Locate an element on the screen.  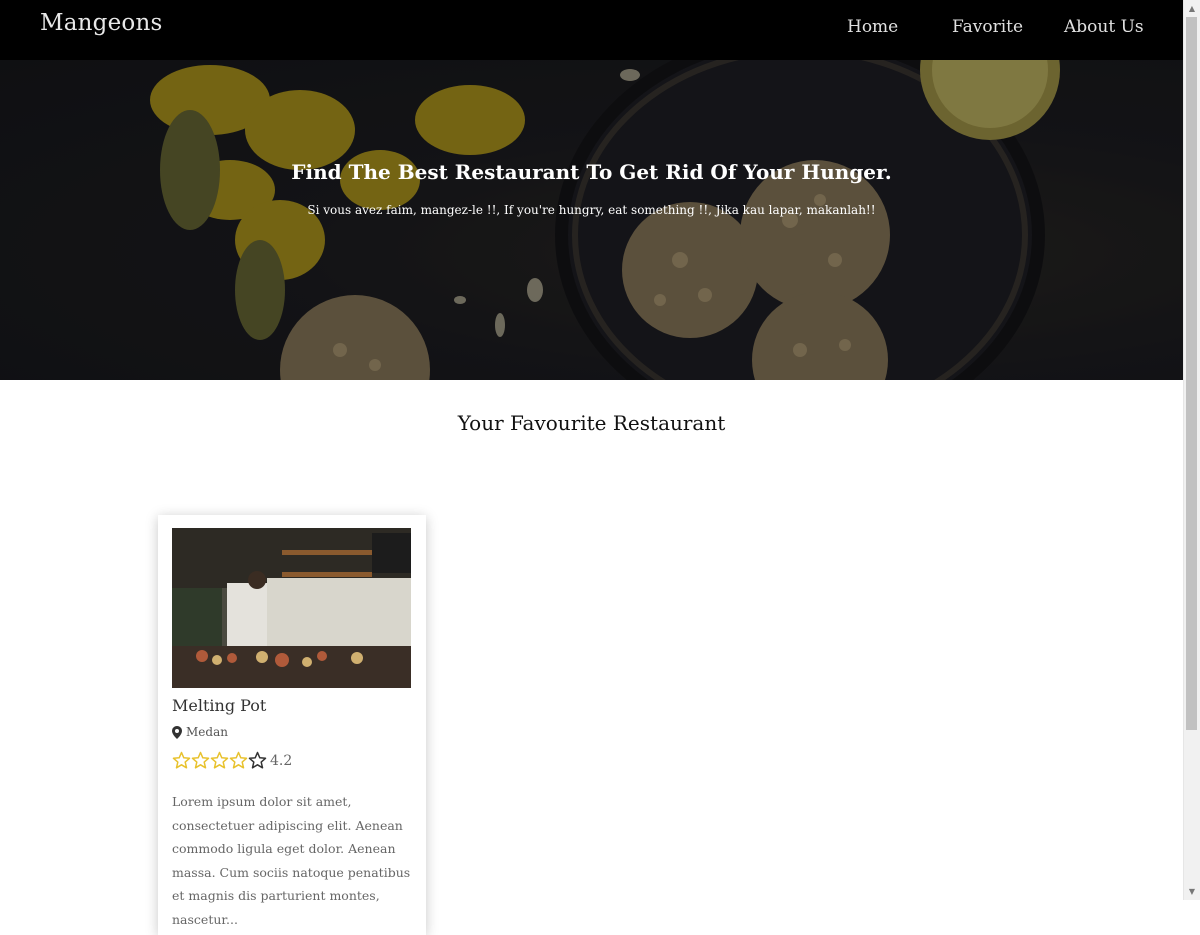
nav-link-favorite: Favorite is located at coordinates (987, 27).